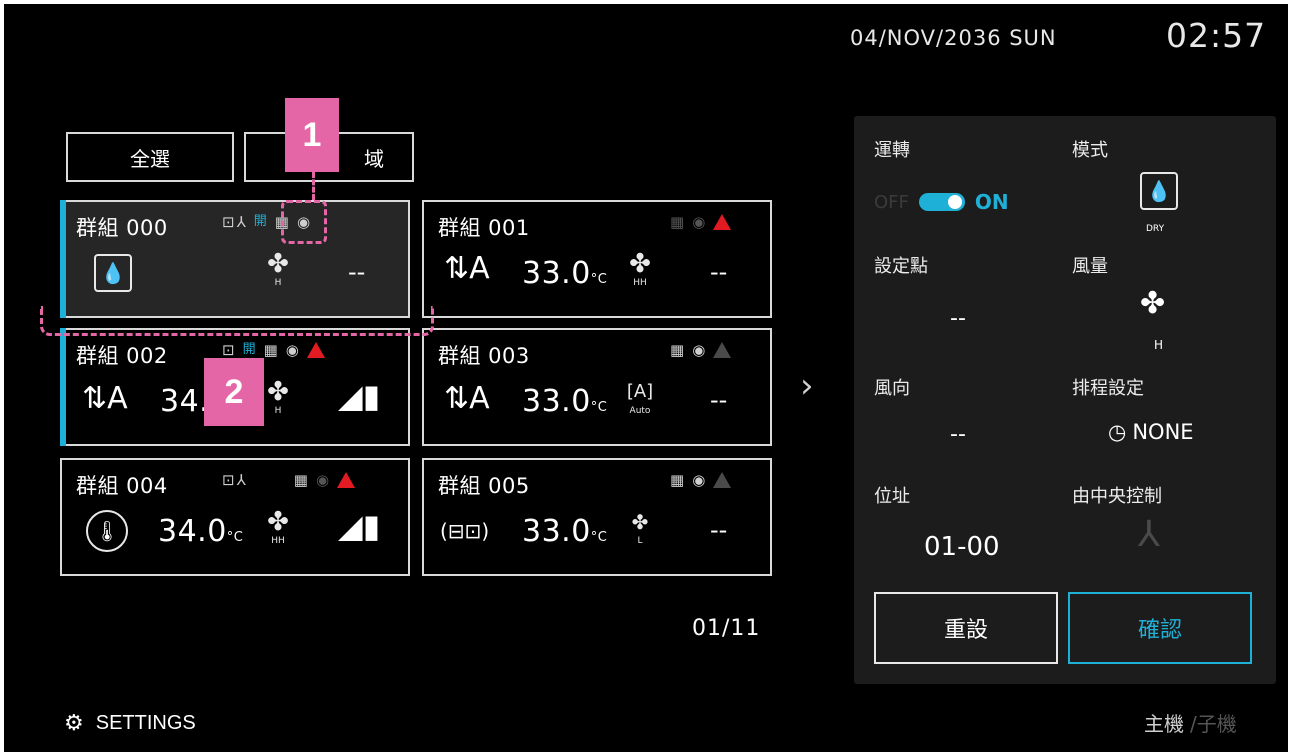 The width and height of the screenshot is (1292, 756). I want to click on fan-speed-label: HH, so click(278, 541).